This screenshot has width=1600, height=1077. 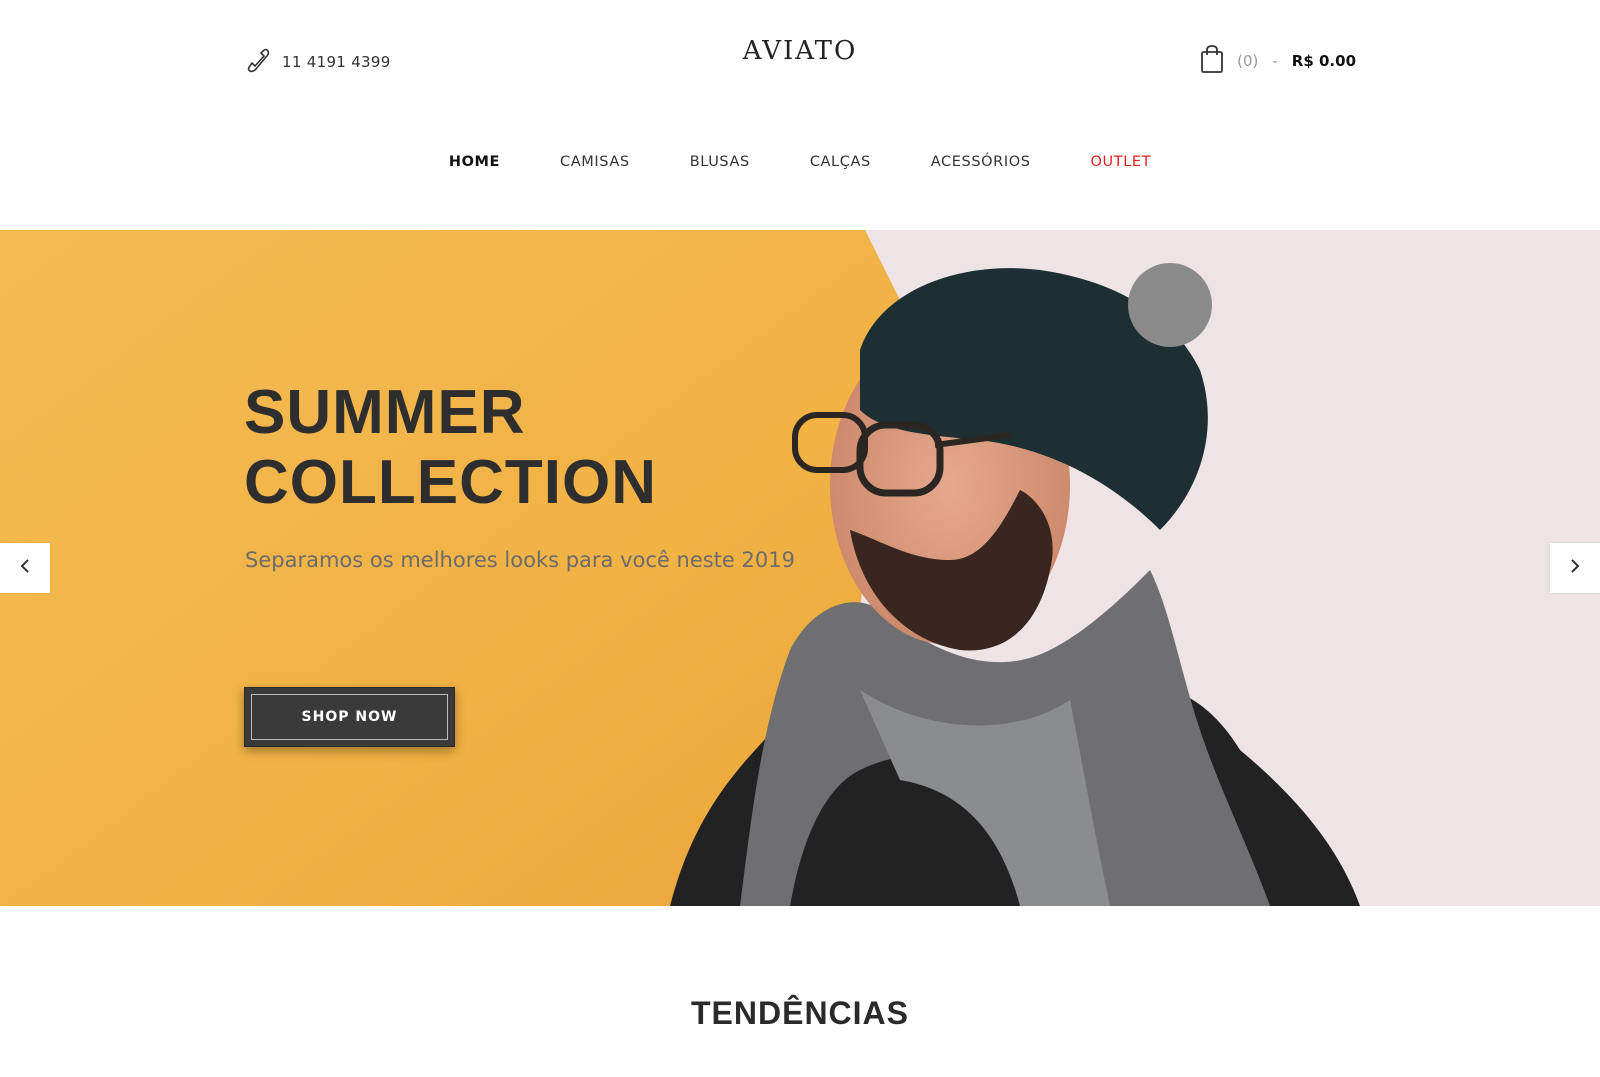 I want to click on cart-count: (0), so click(x=1248, y=61).